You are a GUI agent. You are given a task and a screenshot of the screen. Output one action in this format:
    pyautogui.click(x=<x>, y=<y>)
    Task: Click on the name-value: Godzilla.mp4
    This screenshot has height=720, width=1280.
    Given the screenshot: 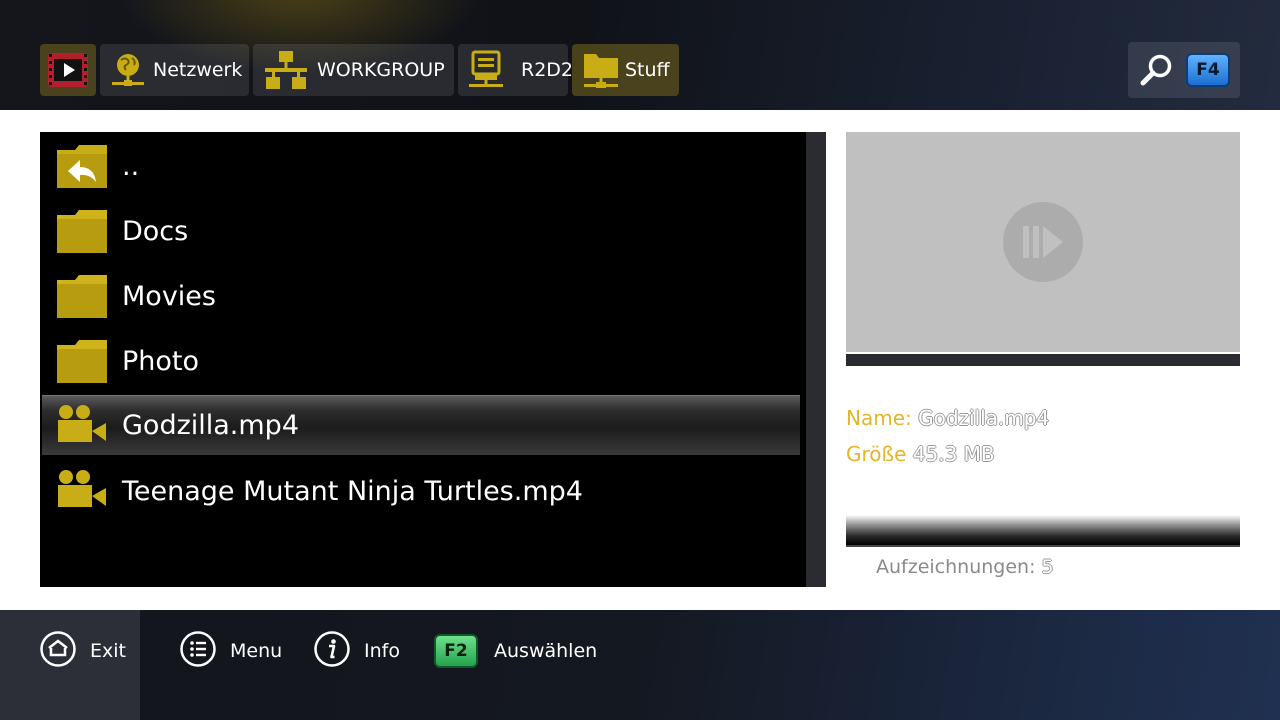 What is the action you would take?
    pyautogui.click(x=984, y=418)
    